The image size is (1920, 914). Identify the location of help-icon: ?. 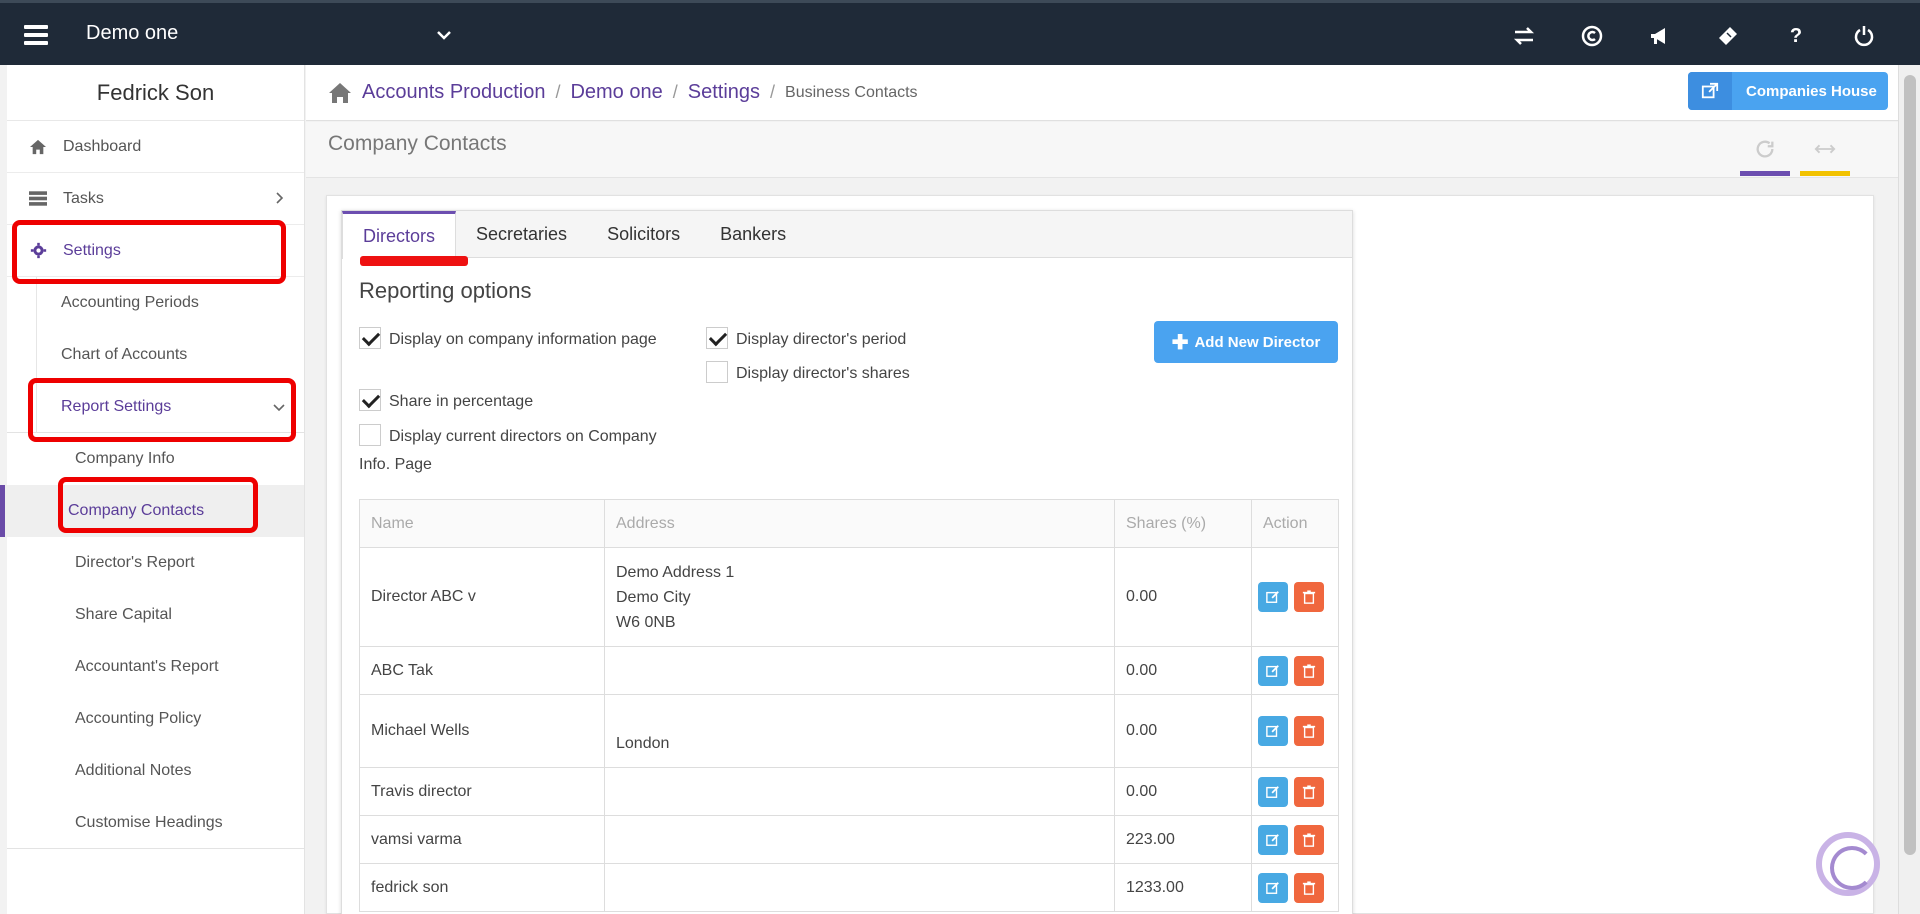
(1796, 36).